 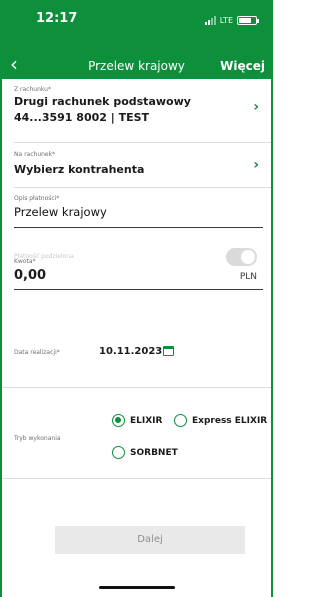 I want to click on execution-mode-label: Tryb wykonania, so click(x=37, y=438).